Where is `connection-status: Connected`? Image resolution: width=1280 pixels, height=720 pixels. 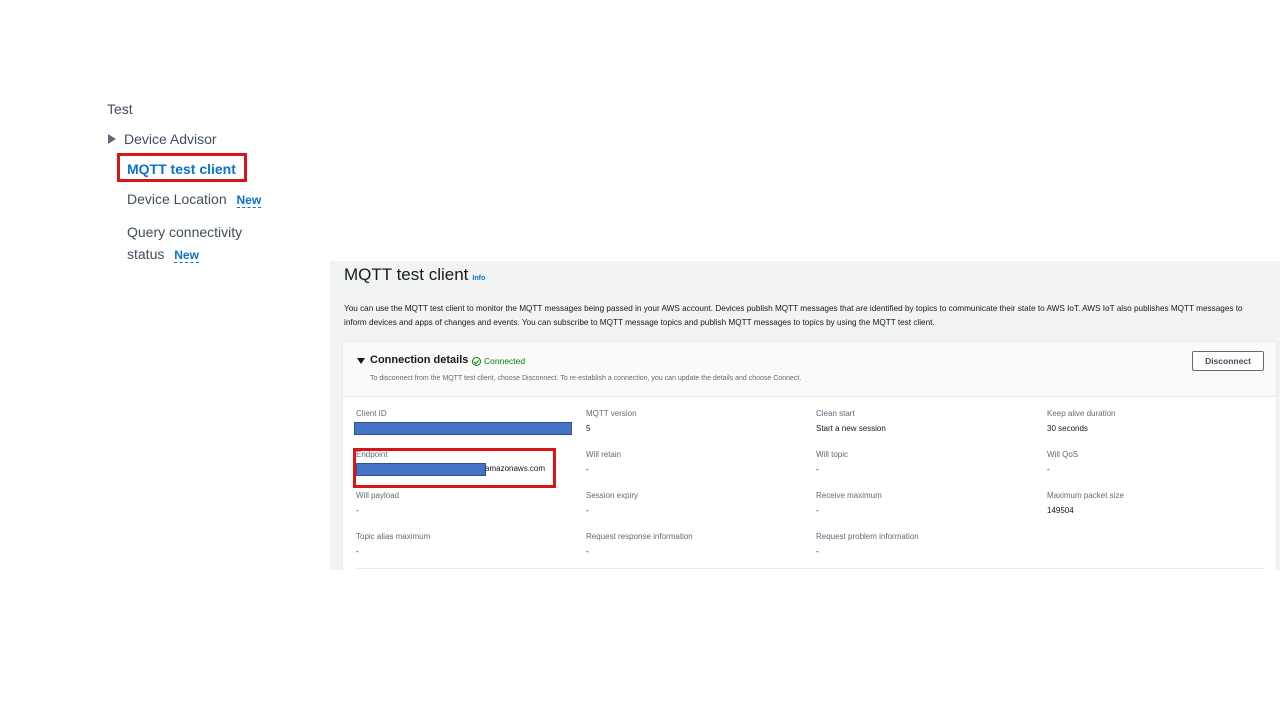 connection-status: Connected is located at coordinates (498, 361).